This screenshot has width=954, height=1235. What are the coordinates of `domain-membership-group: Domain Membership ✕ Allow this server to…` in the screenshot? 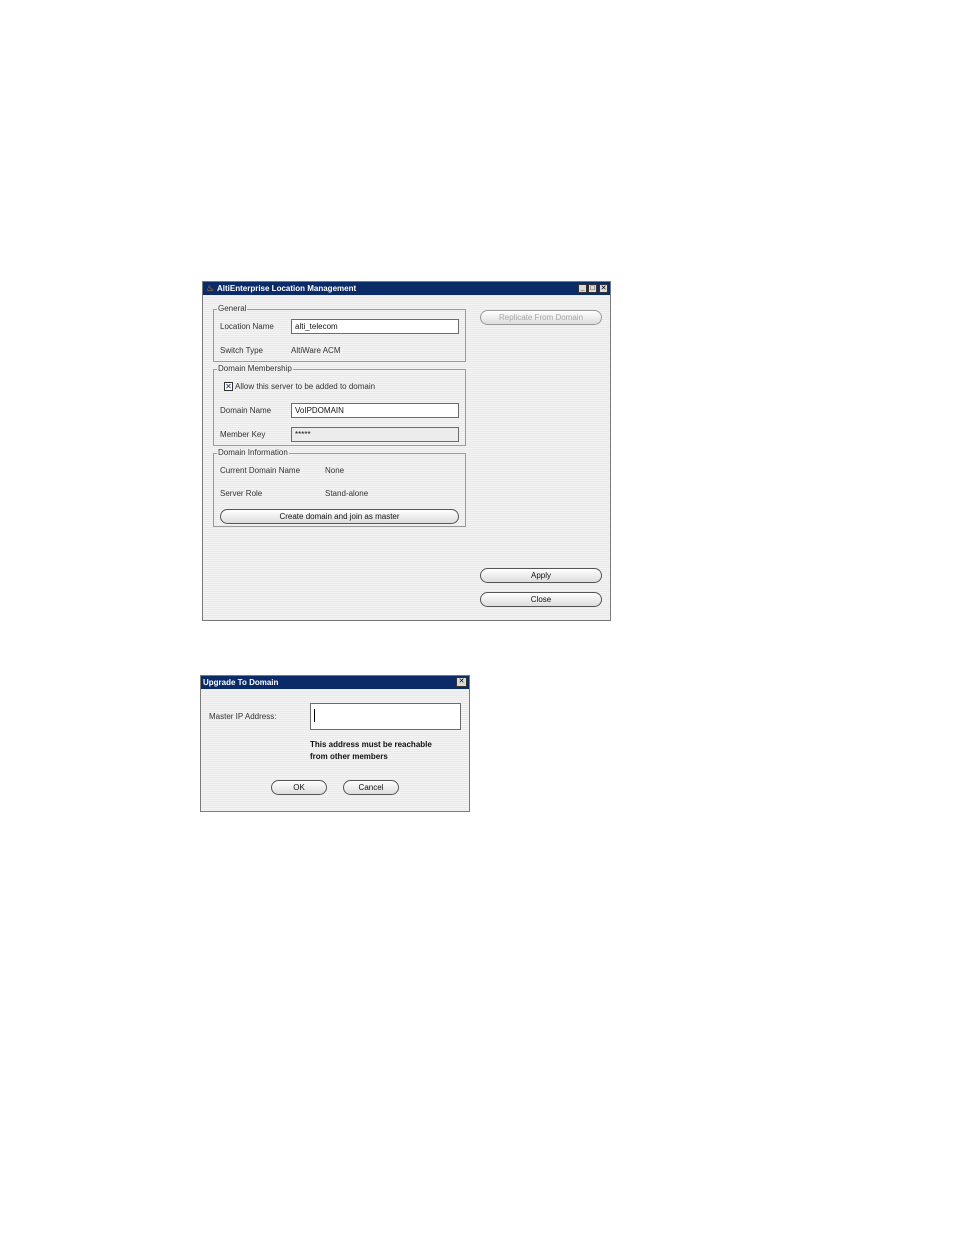 It's located at (339, 405).